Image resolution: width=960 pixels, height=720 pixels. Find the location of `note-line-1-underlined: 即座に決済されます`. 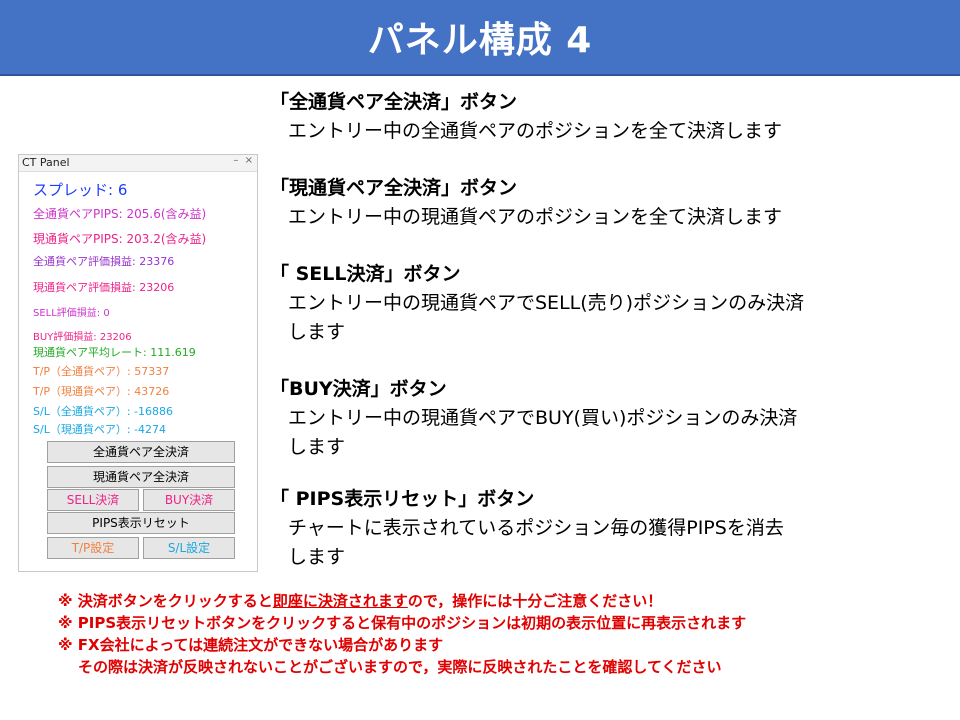

note-line-1-underlined: 即座に決済されます is located at coordinates (340, 601).